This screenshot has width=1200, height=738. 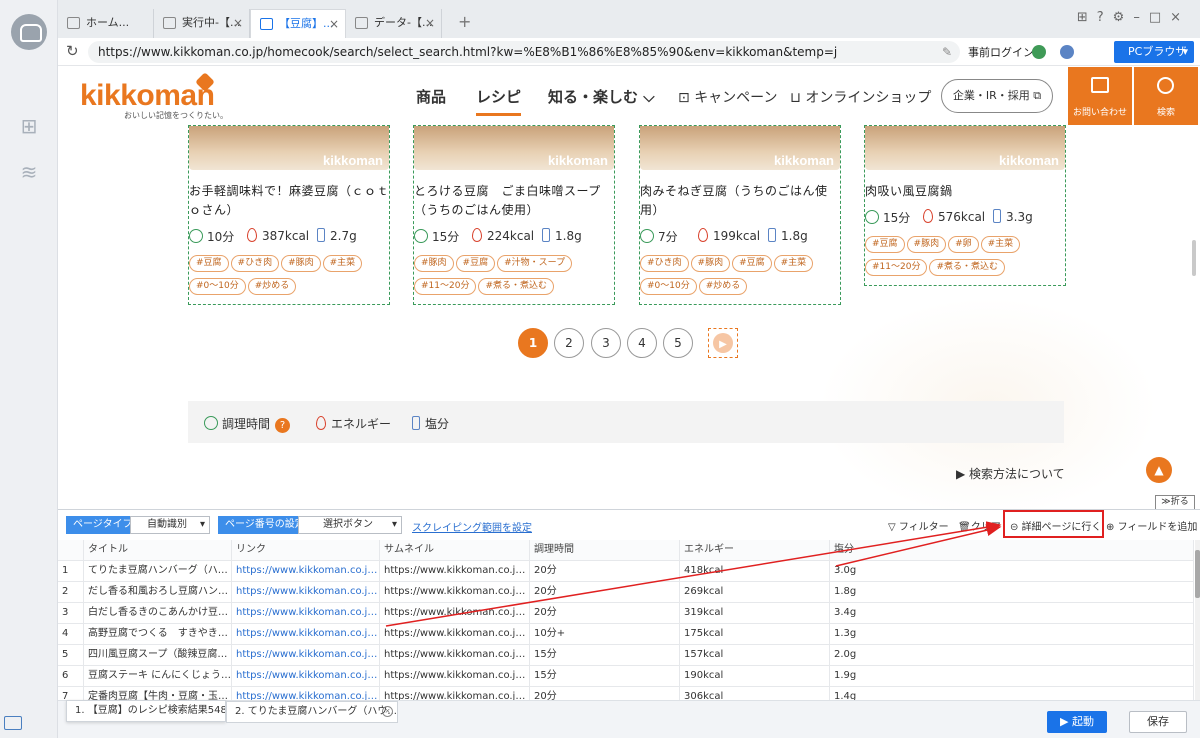 I want to click on mail-icon, so click(x=13, y=723).